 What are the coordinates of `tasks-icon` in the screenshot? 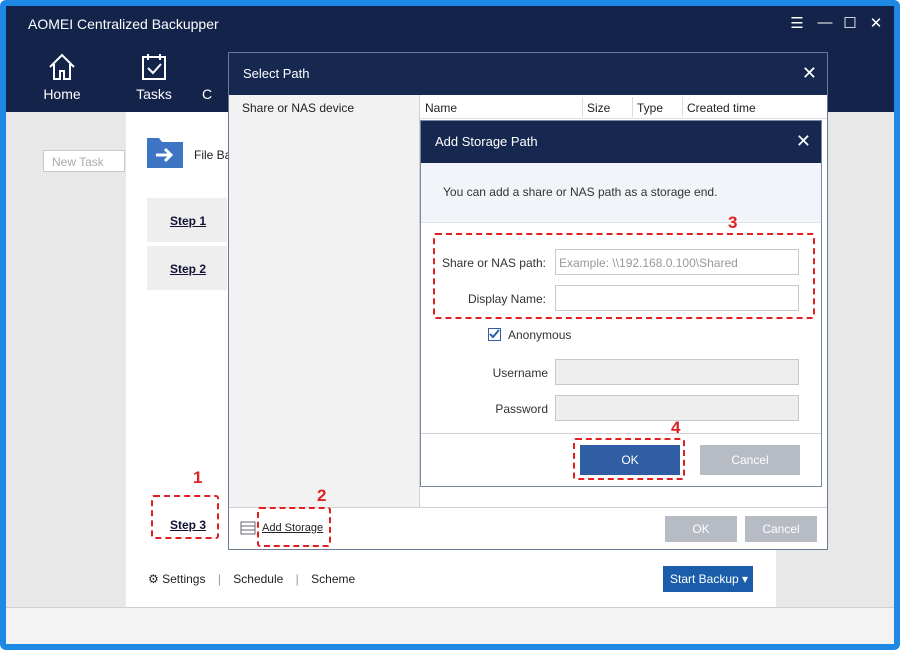 It's located at (154, 67).